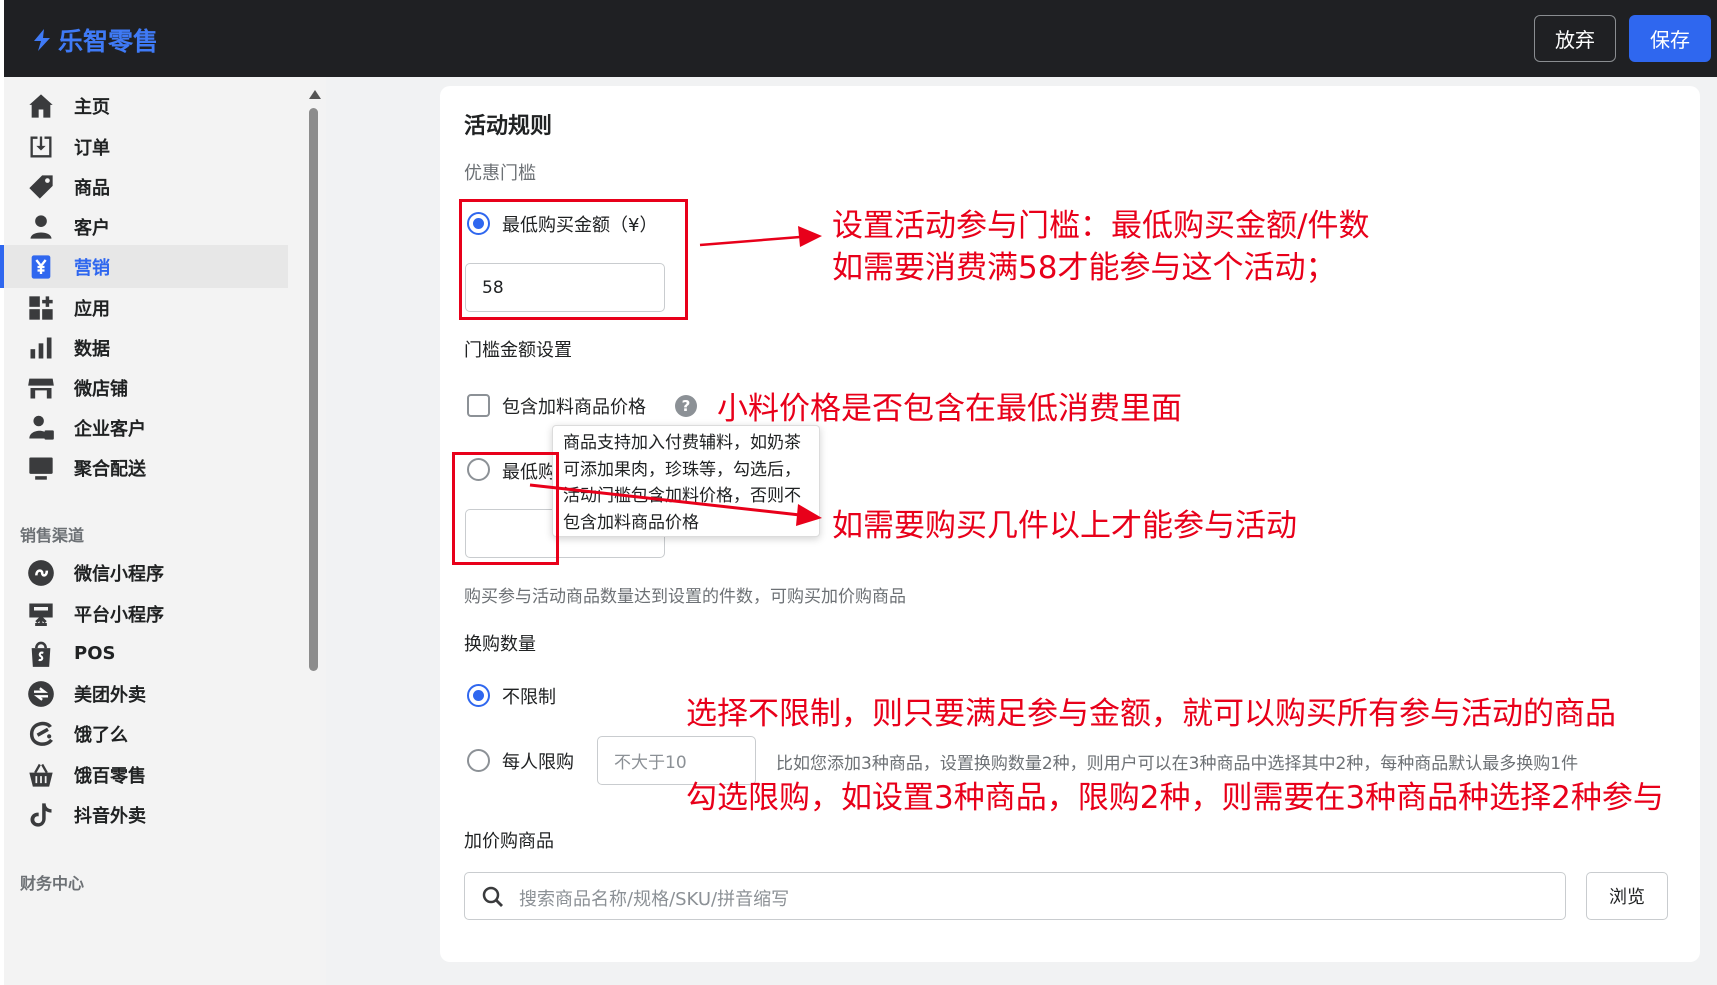 The image size is (1717, 985). I want to click on sidebar-item-label: 平台小程序, so click(119, 615).